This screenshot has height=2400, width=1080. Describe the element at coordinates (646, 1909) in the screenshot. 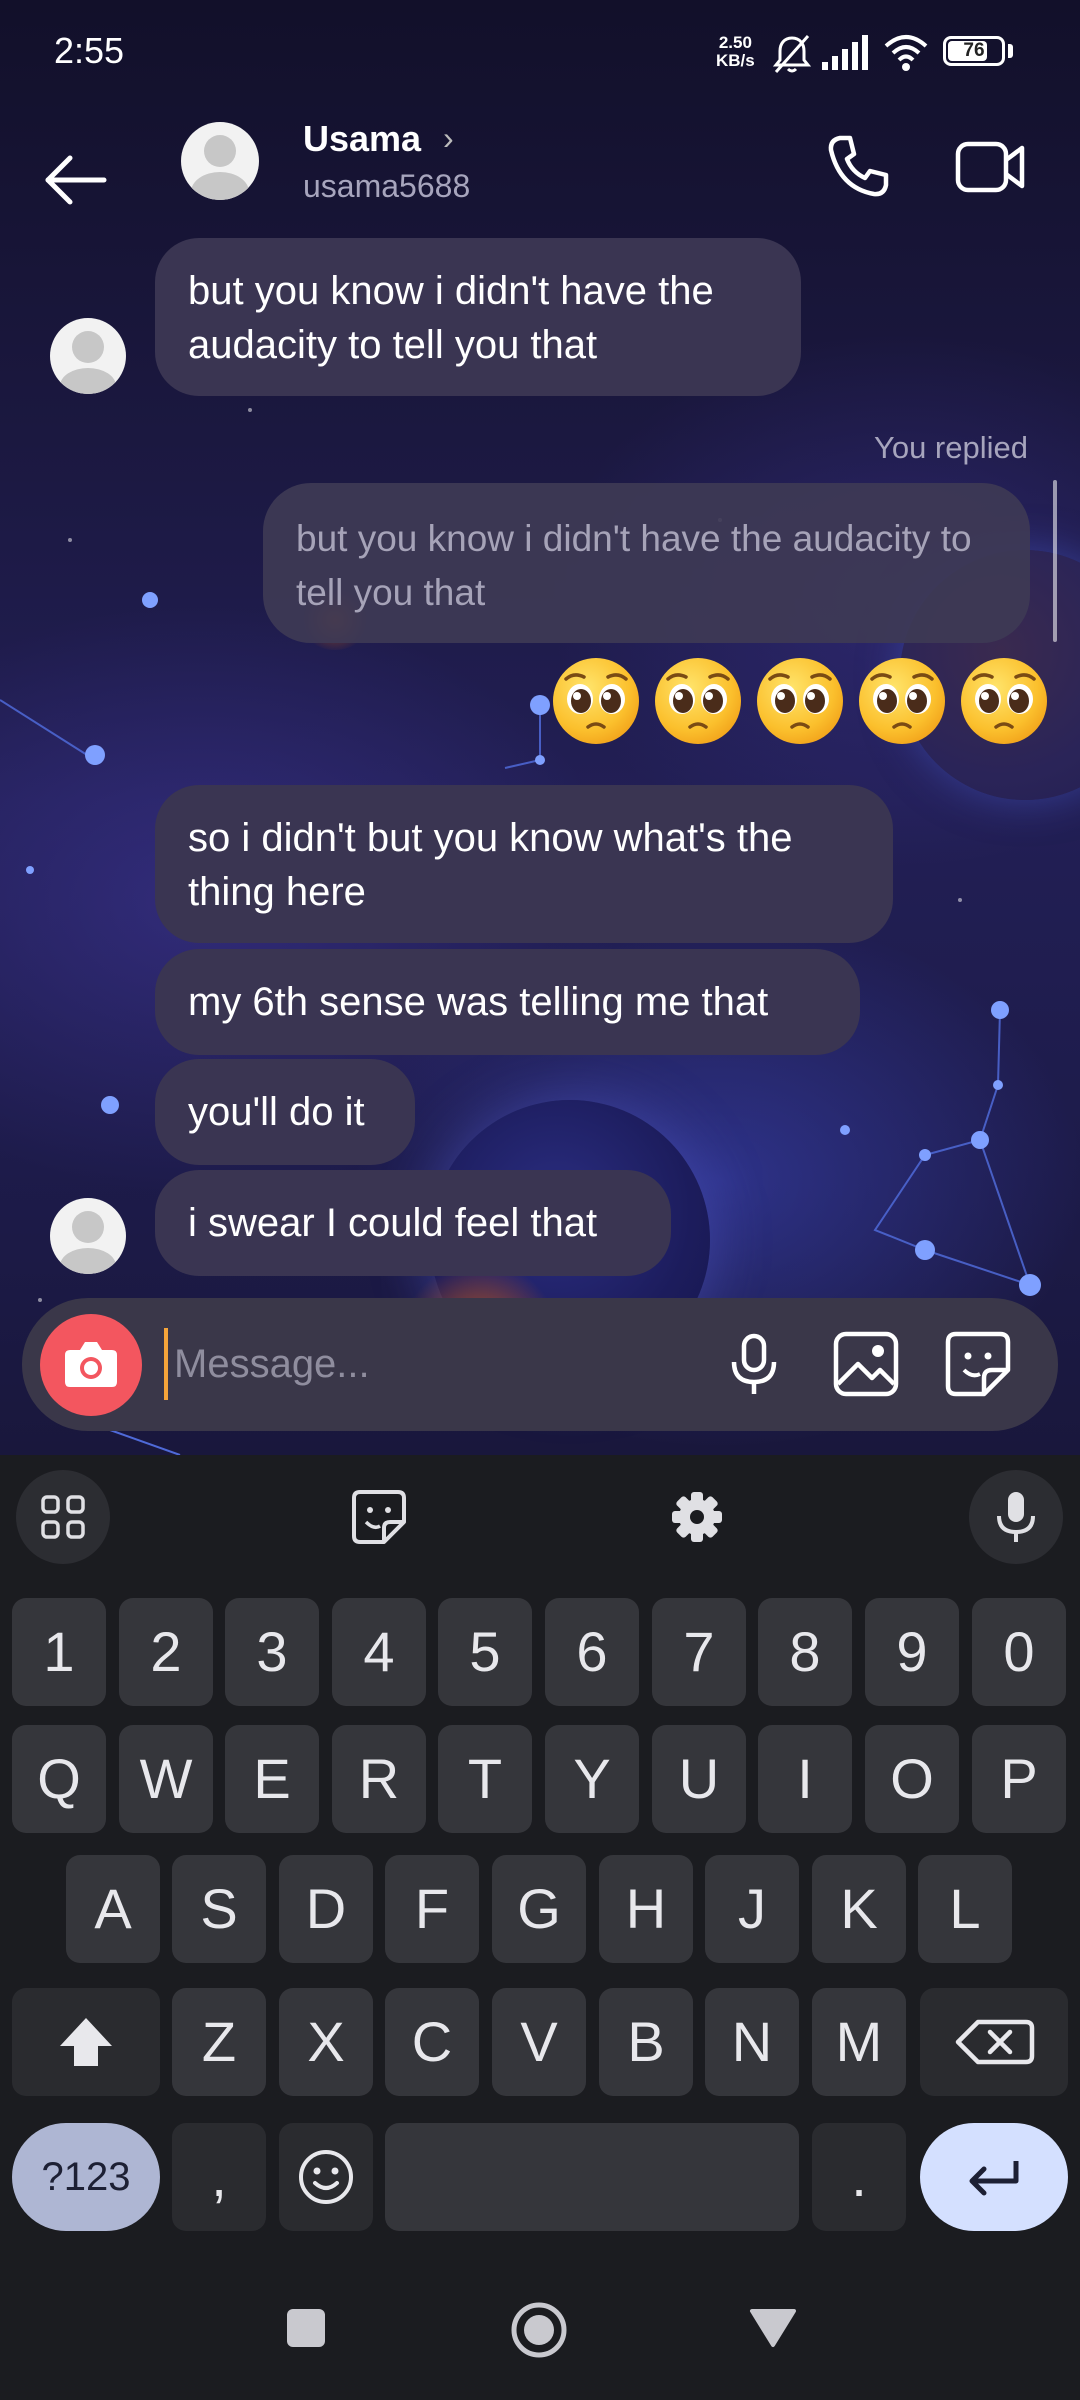

I see `key-h: H` at that location.